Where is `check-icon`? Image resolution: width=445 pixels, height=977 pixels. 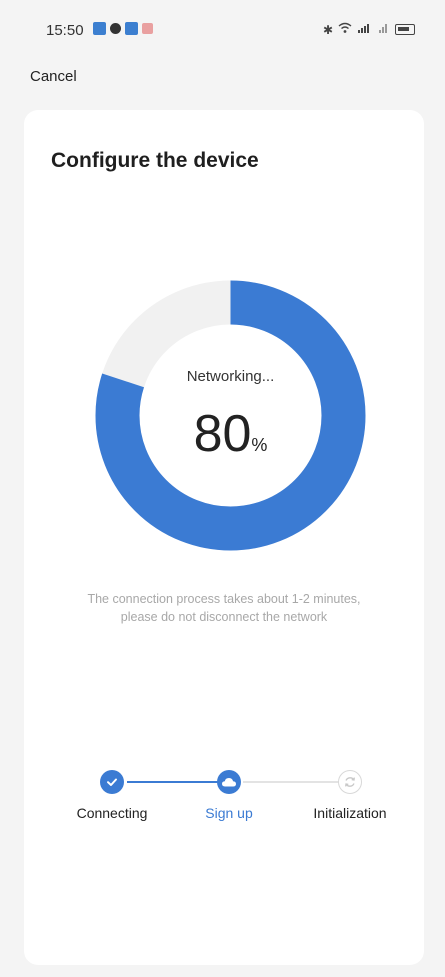
check-icon is located at coordinates (112, 782).